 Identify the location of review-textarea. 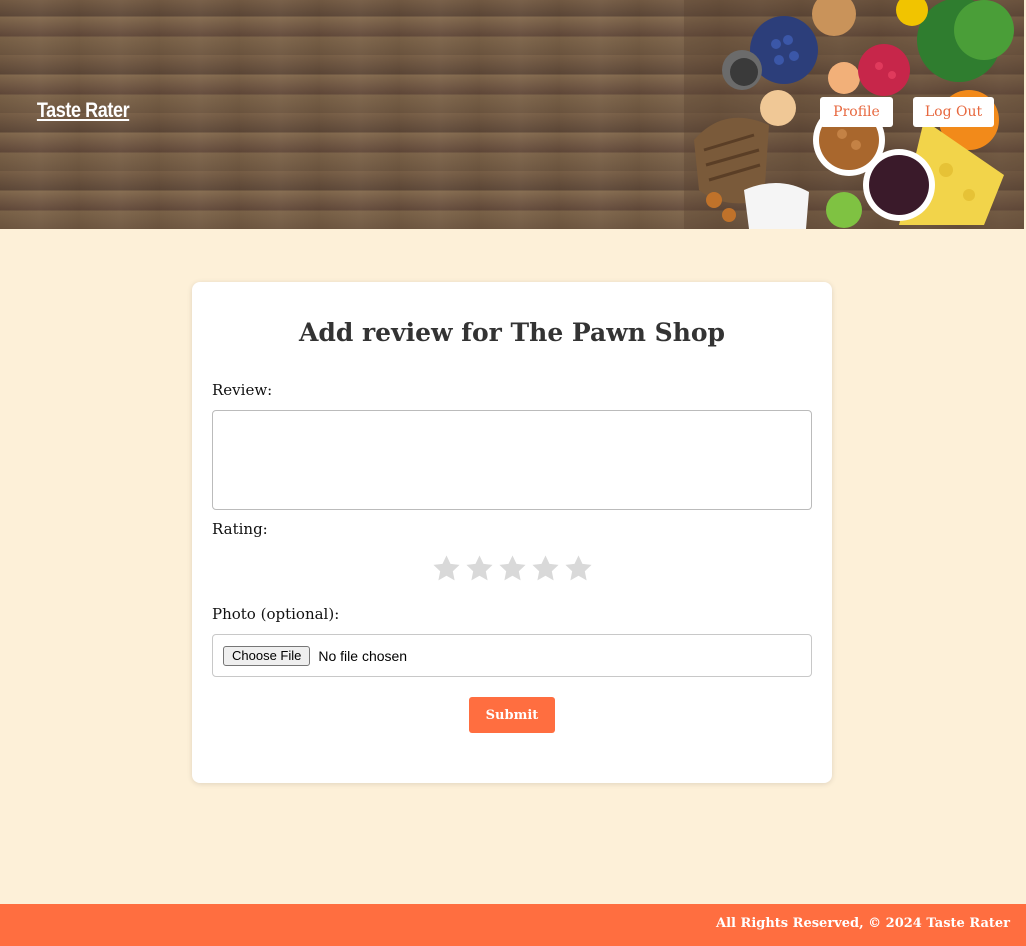
(512, 460).